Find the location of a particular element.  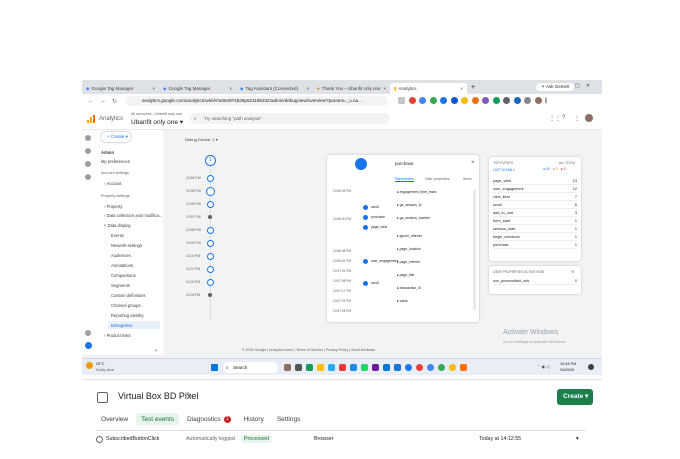

sidebar-reporting-identity: Reporting identity is located at coordinates (127, 315).